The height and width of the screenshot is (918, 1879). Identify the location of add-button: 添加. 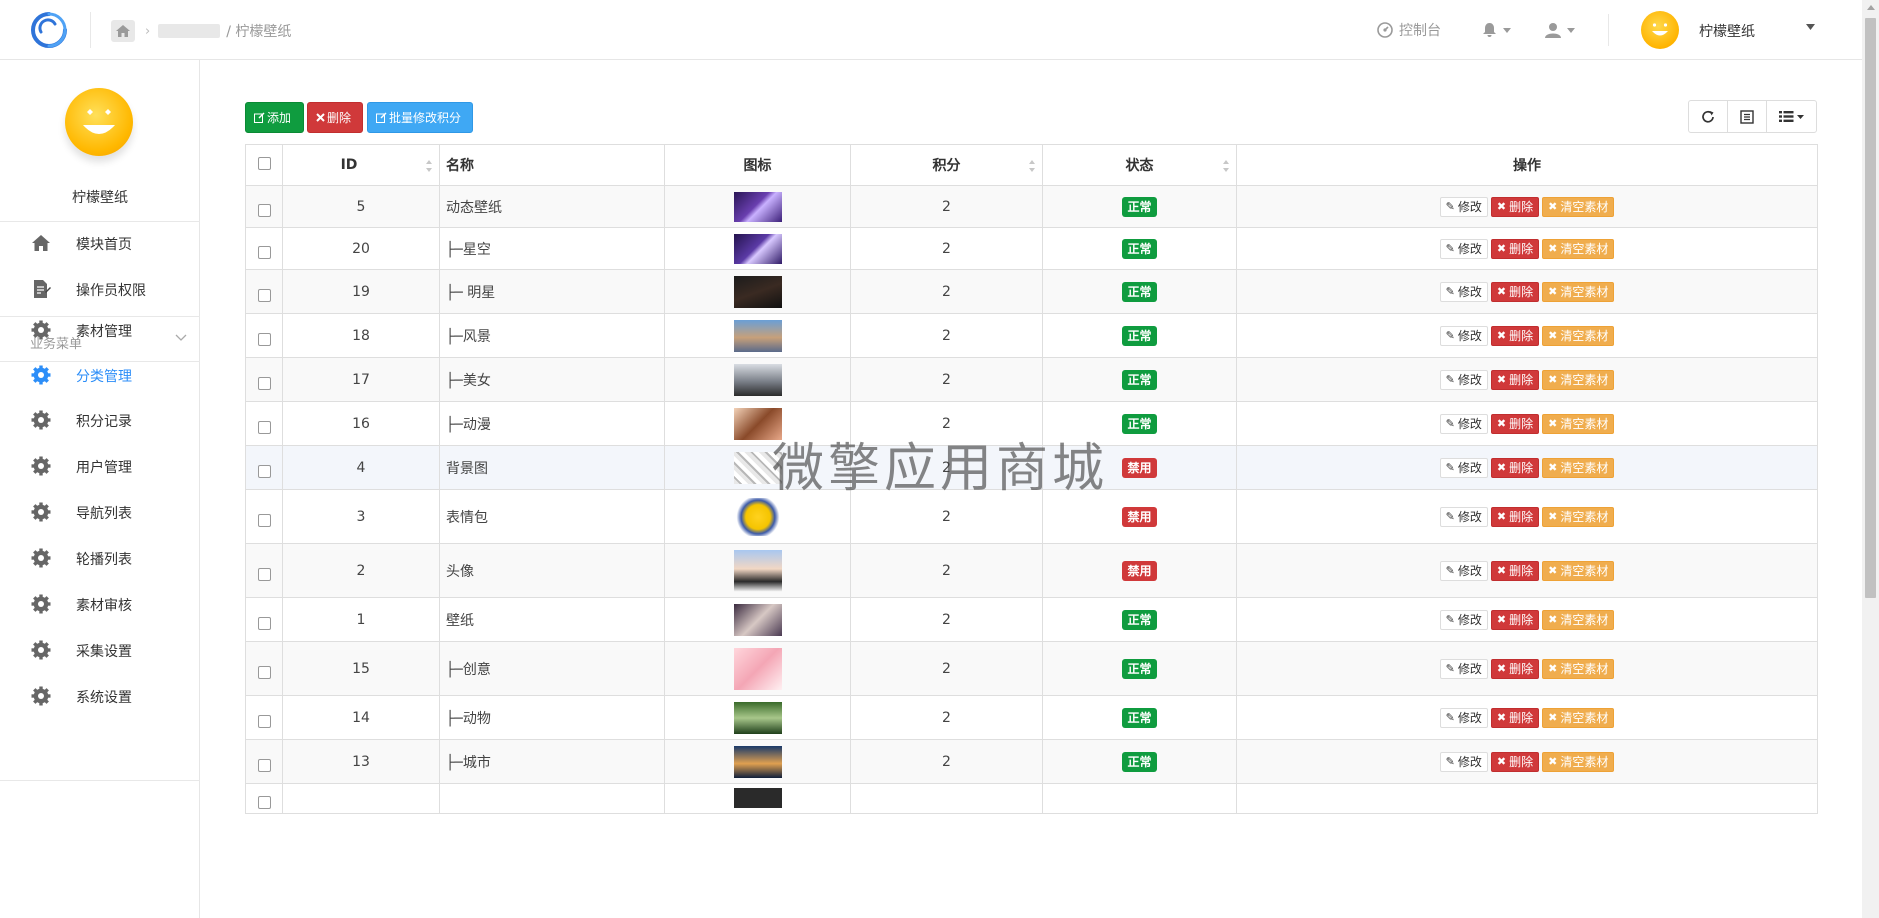
(274, 117).